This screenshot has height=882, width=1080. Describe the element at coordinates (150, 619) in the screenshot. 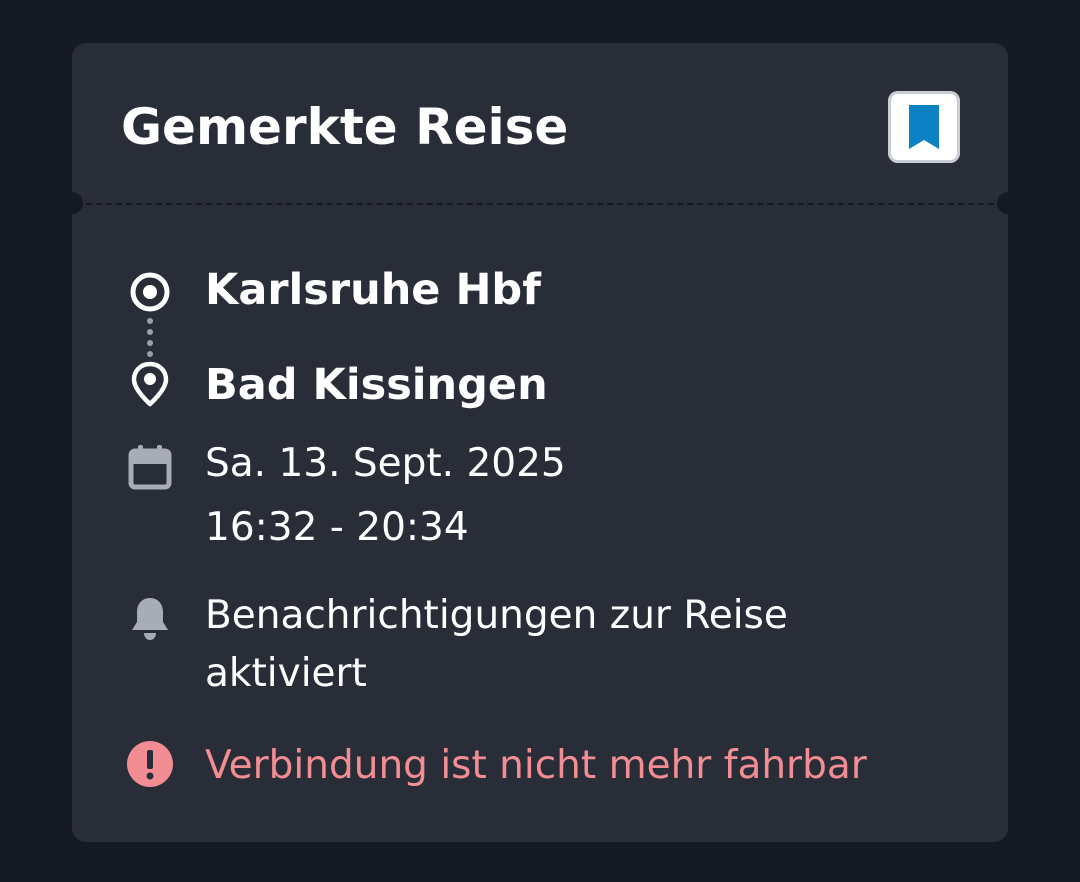

I see `bell-icon` at that location.